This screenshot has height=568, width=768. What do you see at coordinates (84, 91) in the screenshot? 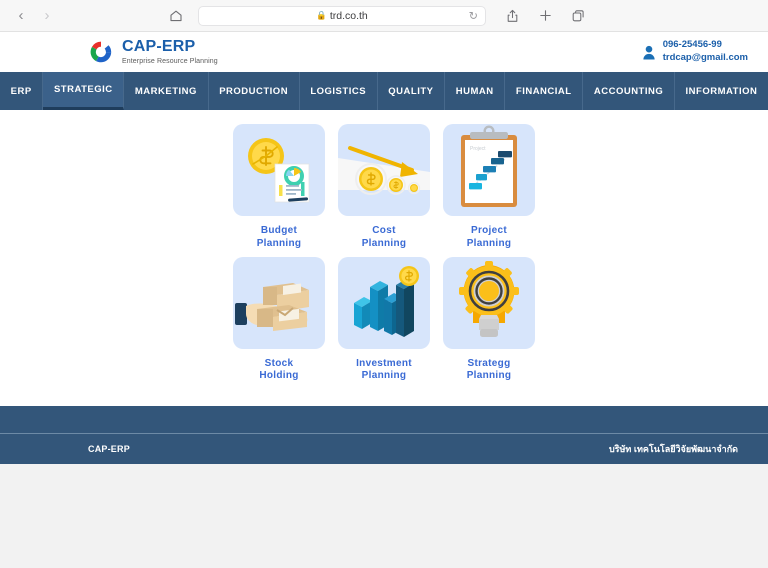
I see `nav-item-strategic: STRATEGIC` at bounding box center [84, 91].